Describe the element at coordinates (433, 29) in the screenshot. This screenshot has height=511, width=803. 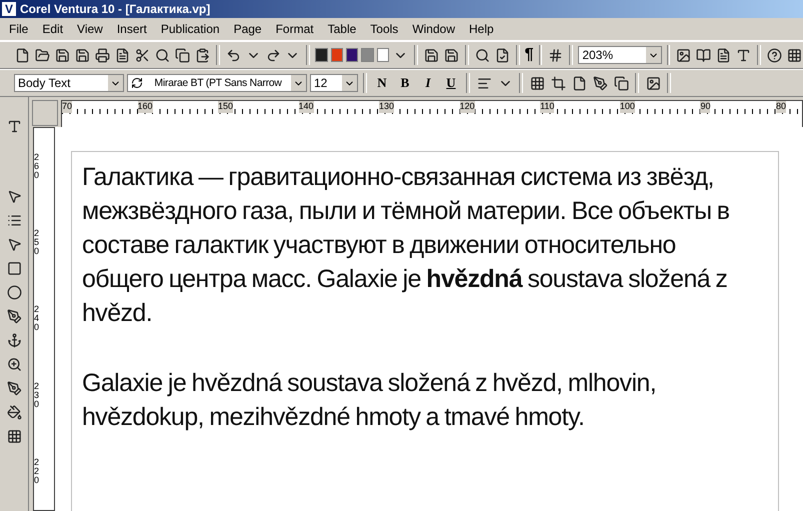
I see `menu-item: Window` at that location.